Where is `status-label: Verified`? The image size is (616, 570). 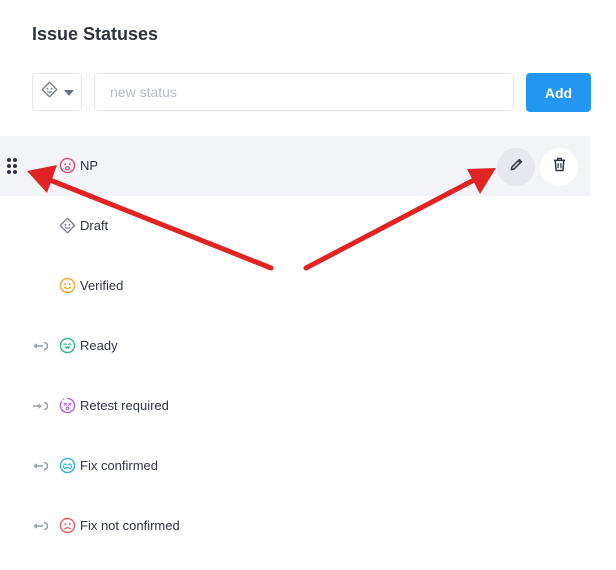 status-label: Verified is located at coordinates (102, 285).